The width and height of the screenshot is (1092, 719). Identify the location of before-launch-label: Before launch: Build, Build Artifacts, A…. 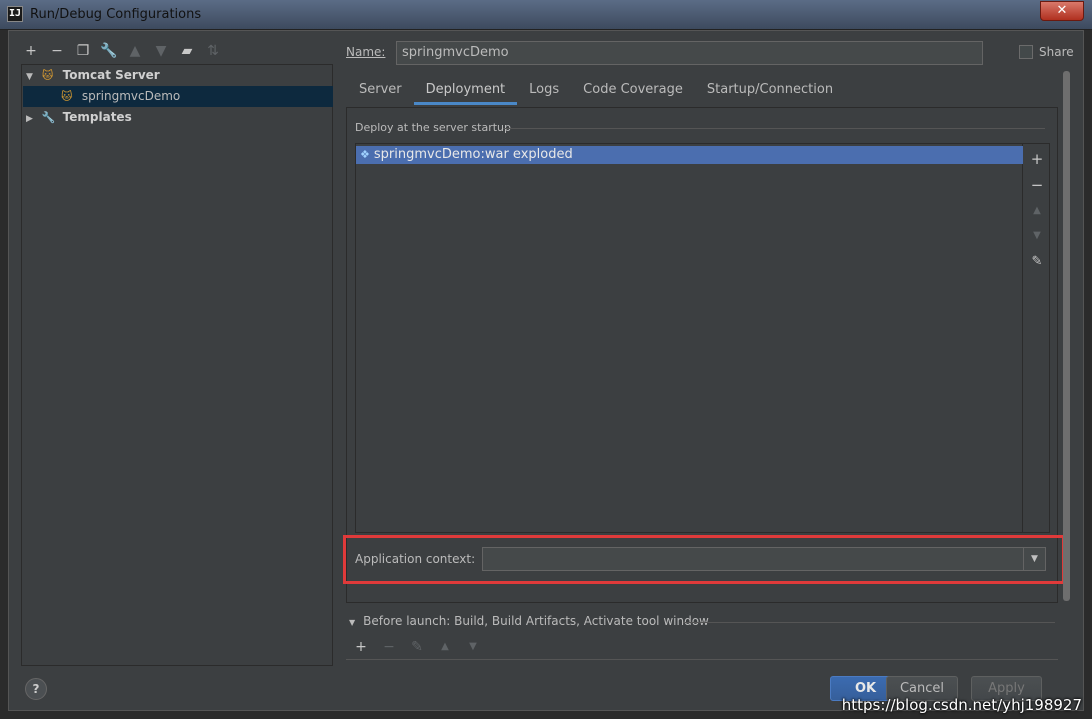
(536, 621).